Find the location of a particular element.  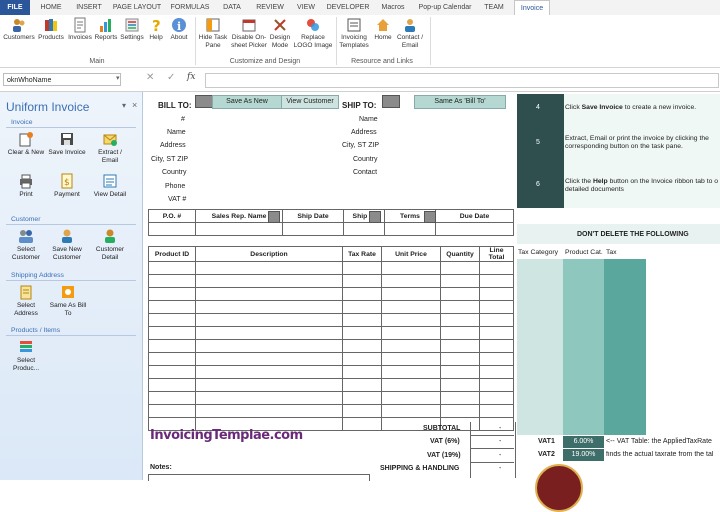

replace-logo-button: Replace LOGO Image is located at coordinates (313, 33).